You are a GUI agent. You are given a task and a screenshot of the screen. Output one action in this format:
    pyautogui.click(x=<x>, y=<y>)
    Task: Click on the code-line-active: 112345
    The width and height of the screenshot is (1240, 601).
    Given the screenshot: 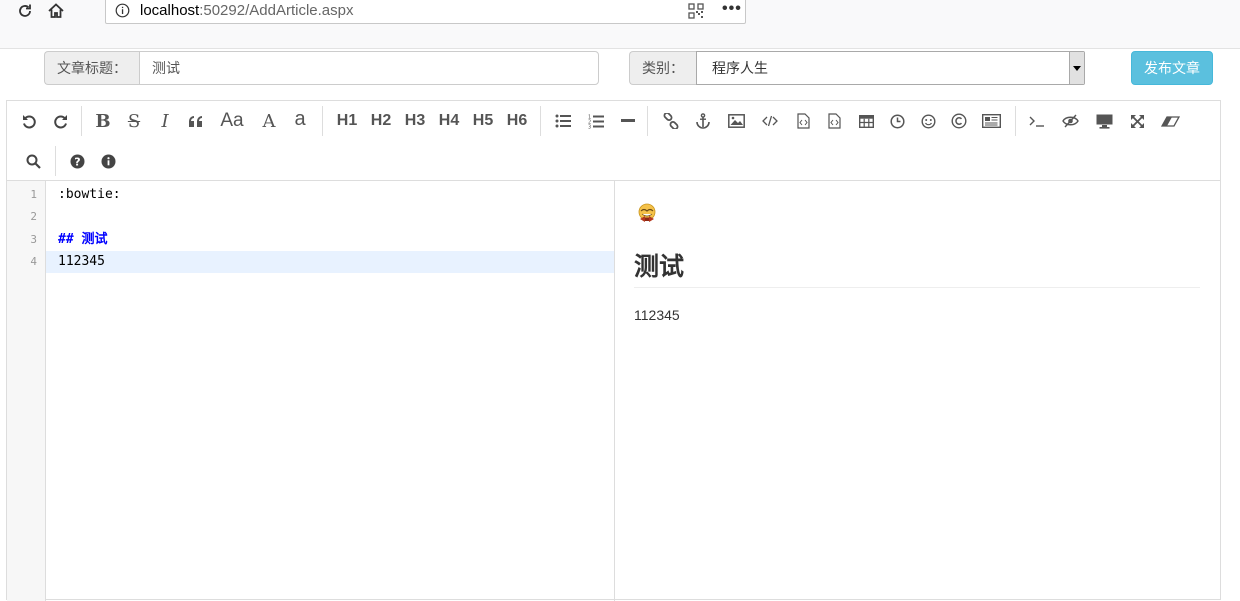 What is the action you would take?
    pyautogui.click(x=330, y=262)
    